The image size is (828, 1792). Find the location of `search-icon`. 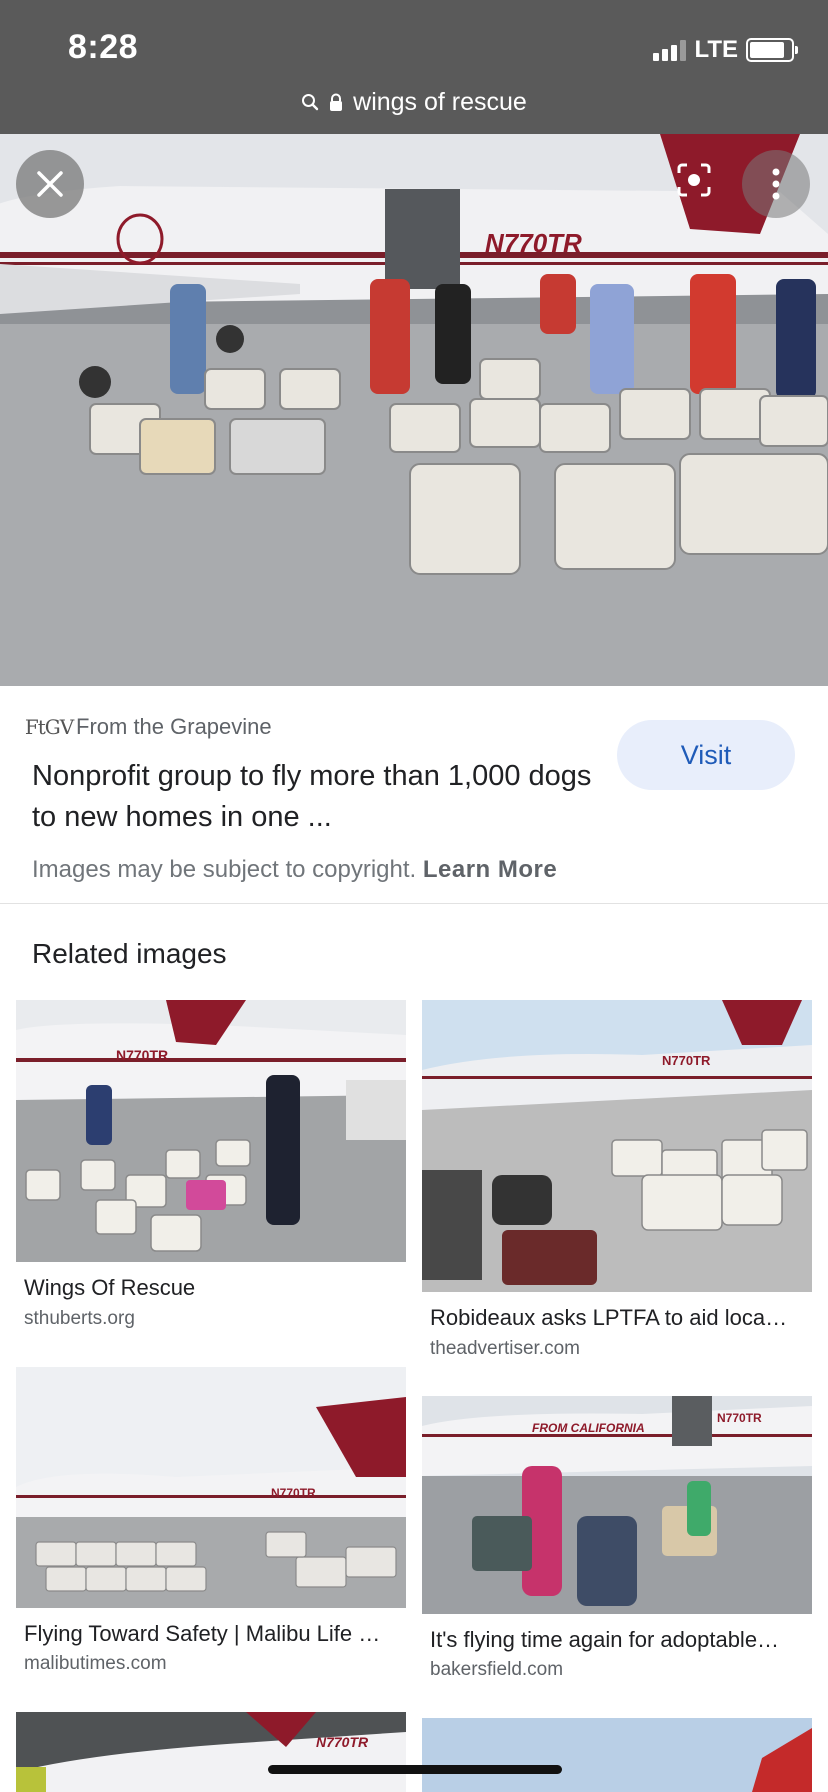

search-icon is located at coordinates (310, 102).